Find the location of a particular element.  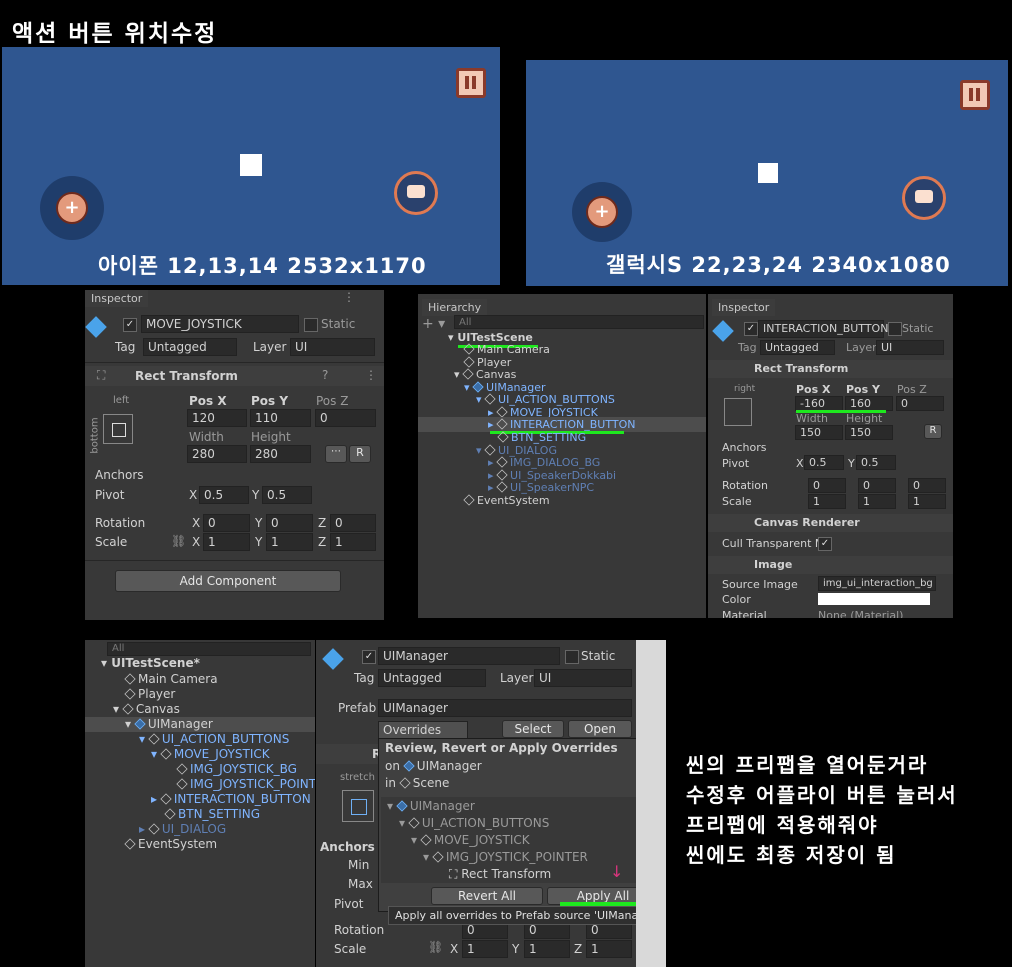

more-icon: ⋮ is located at coordinates (349, 297).